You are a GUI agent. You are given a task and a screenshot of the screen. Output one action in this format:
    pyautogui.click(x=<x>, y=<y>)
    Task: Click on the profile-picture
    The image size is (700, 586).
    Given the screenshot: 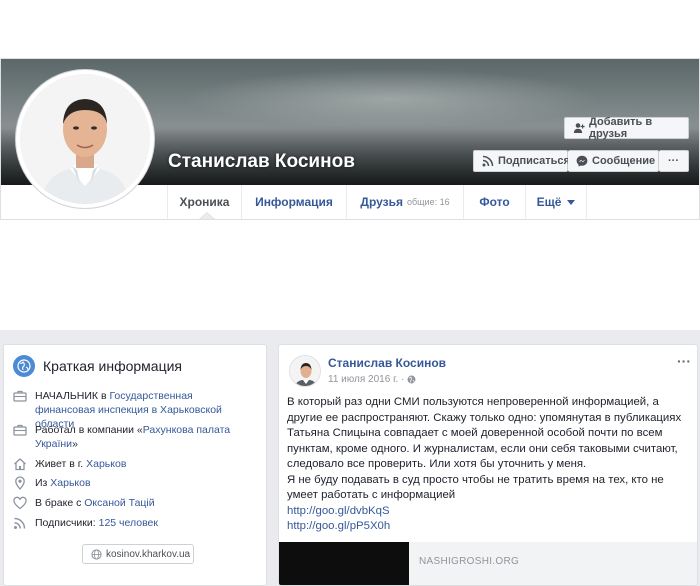 What is the action you would take?
    pyautogui.click(x=85, y=139)
    